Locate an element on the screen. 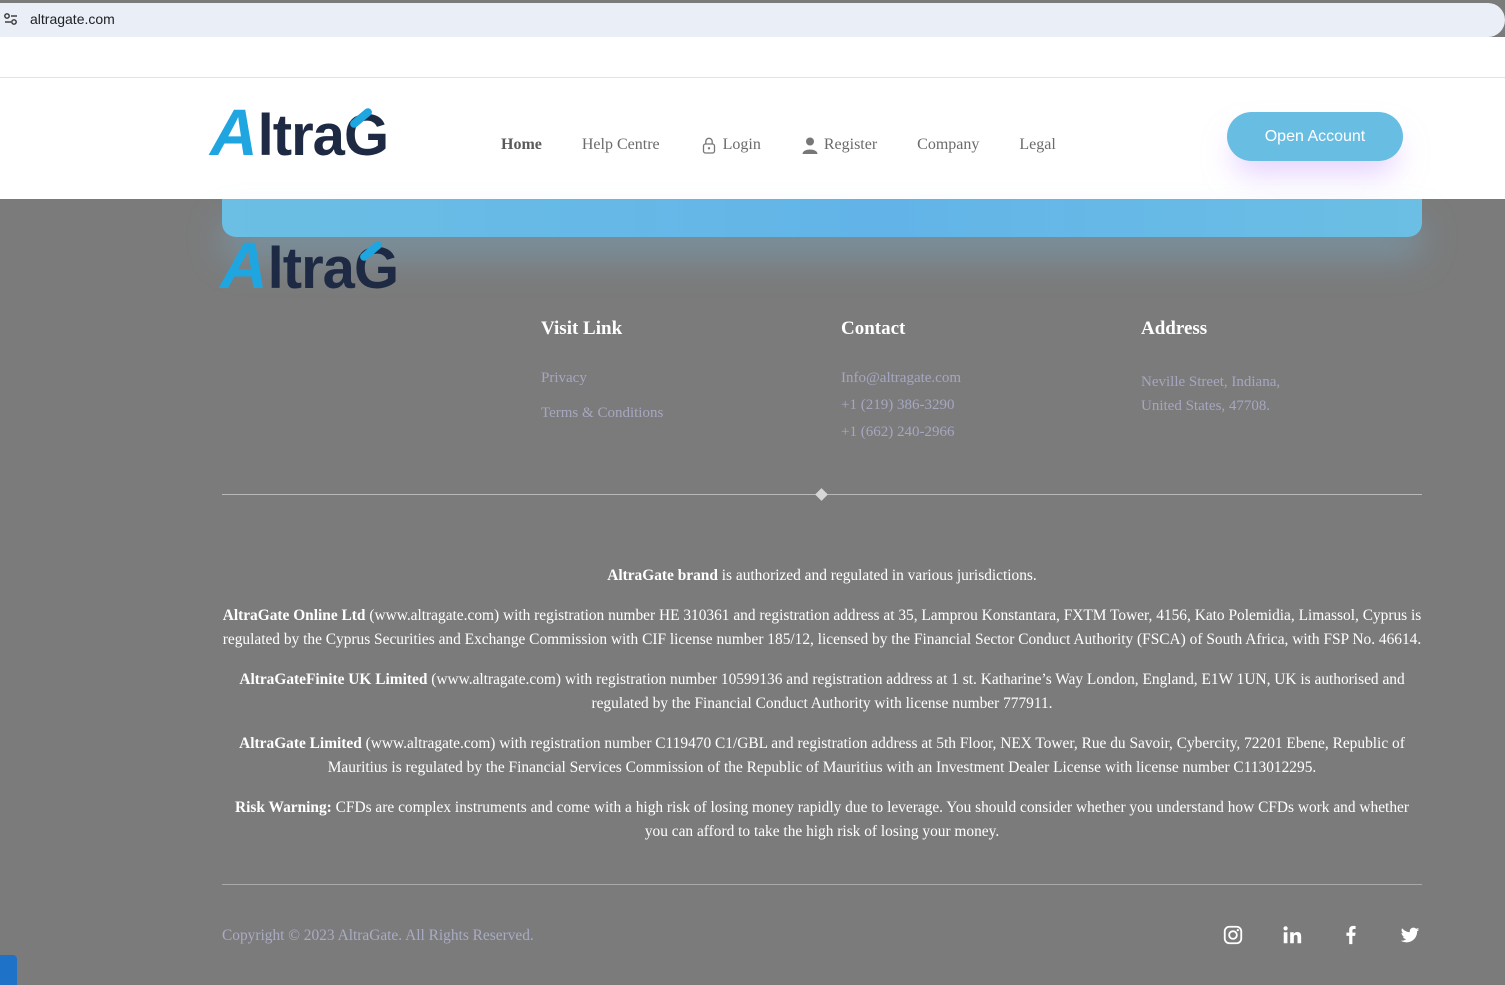 The image size is (1505, 985). instagram-icon is located at coordinates (1233, 935).